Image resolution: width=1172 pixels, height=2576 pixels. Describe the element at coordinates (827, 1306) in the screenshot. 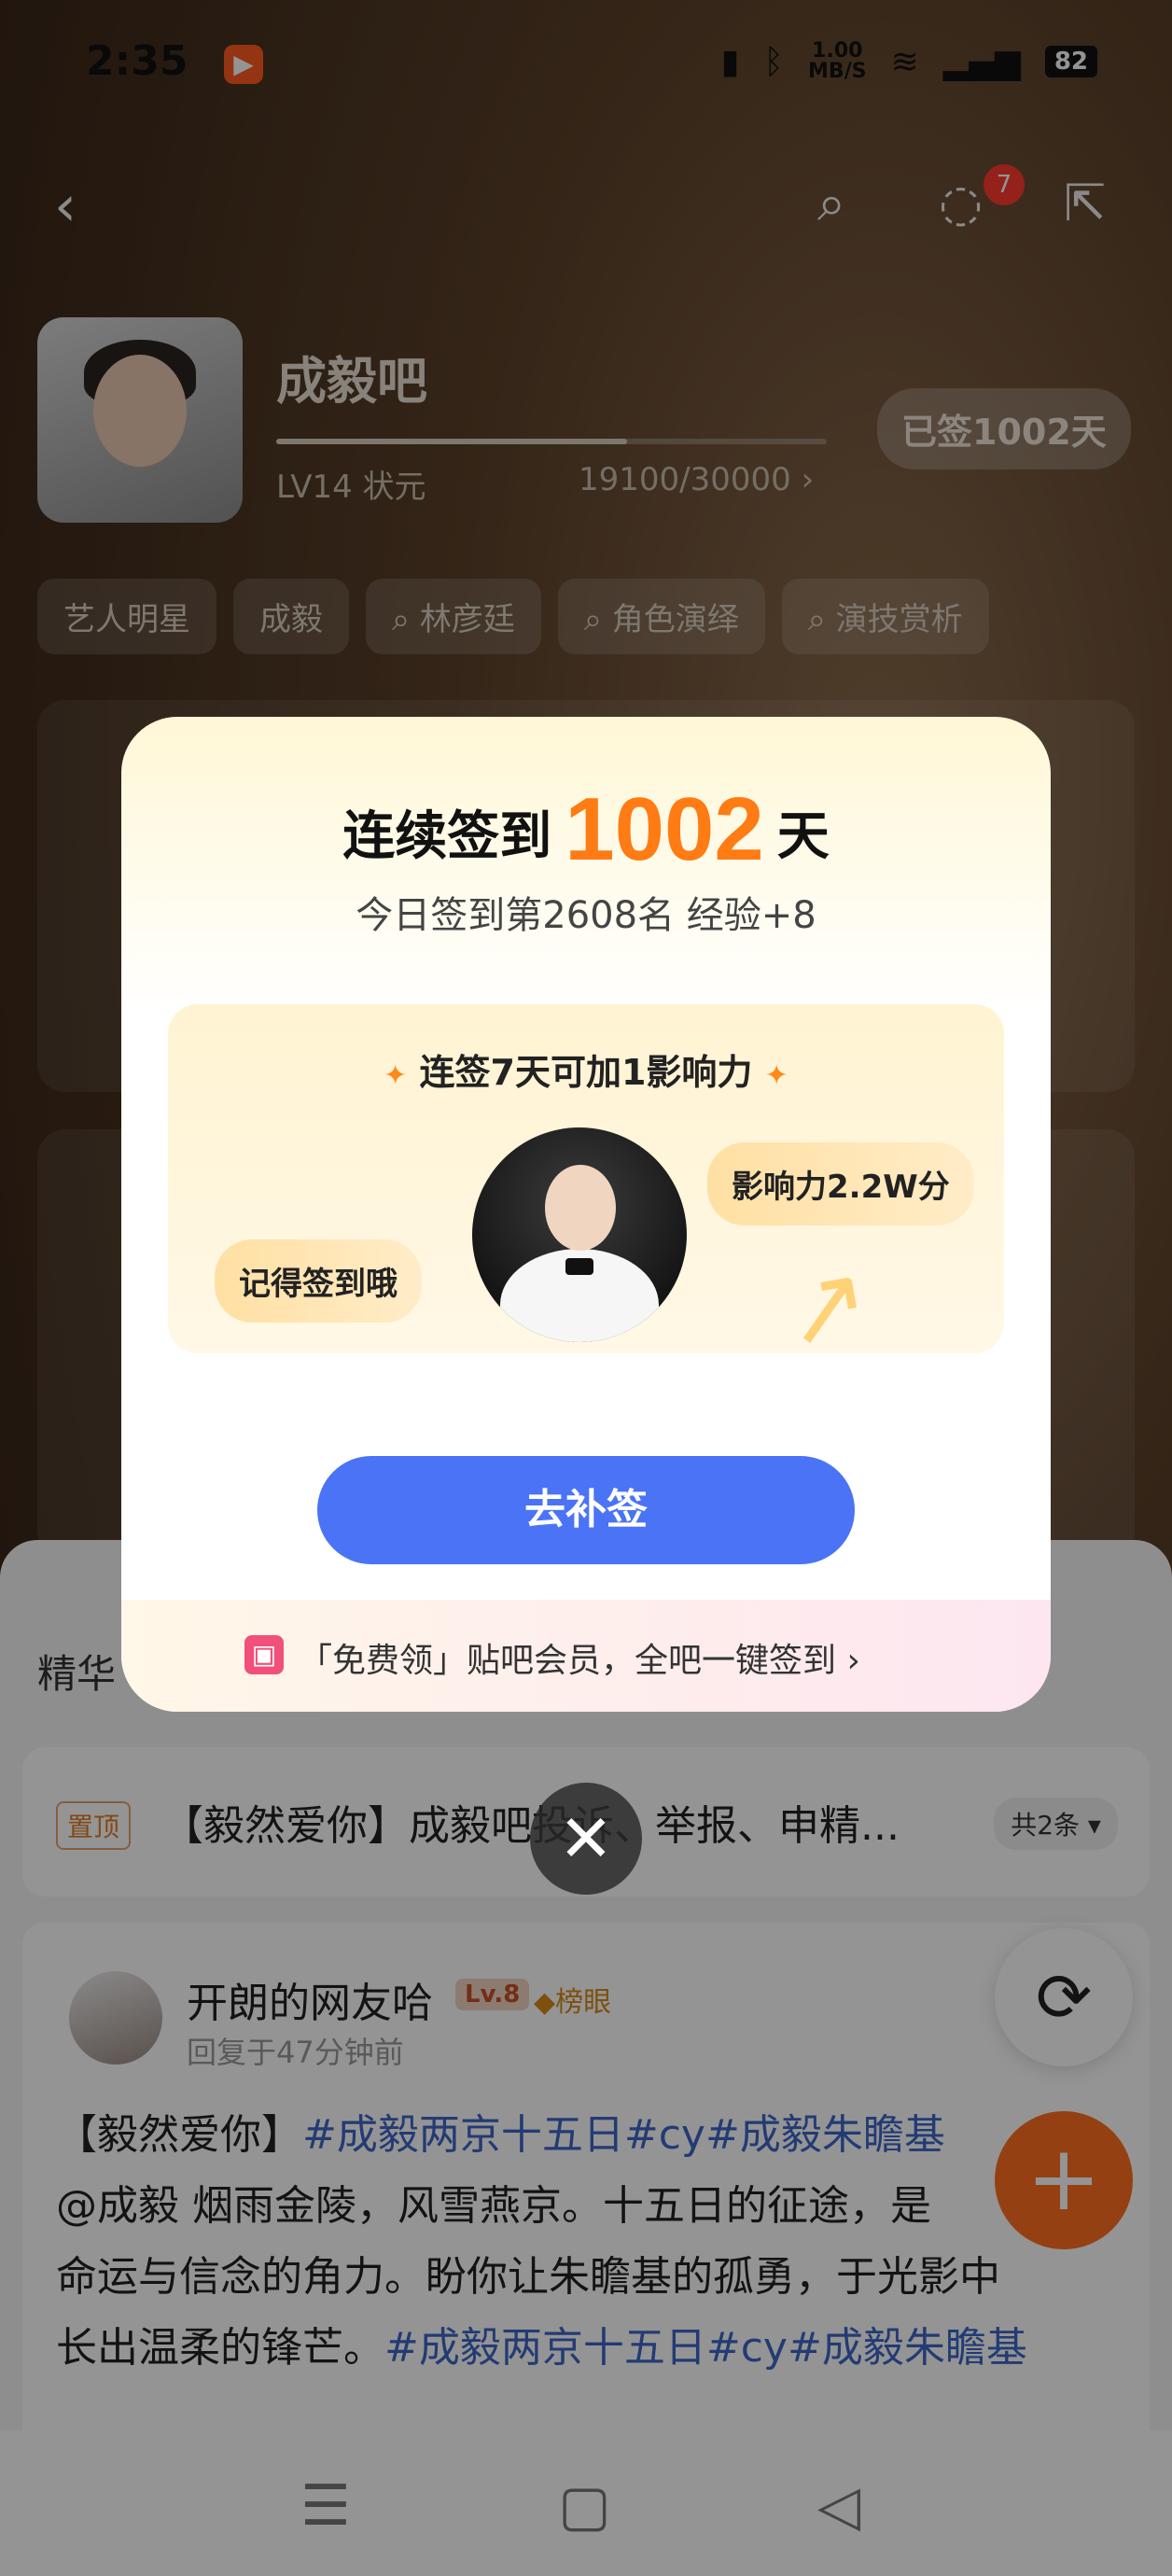

I see `trend-arrow-icon: ↗` at that location.